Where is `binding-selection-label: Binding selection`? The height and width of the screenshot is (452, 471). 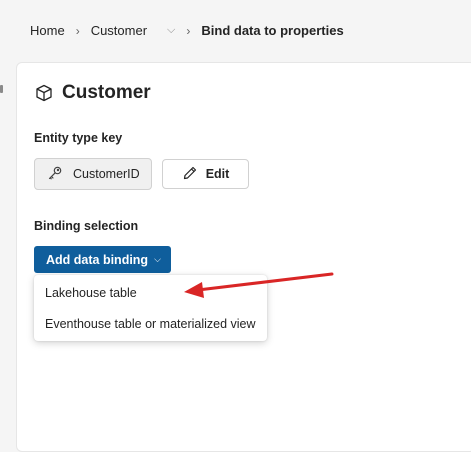
binding-selection-label: Binding selection is located at coordinates (86, 226).